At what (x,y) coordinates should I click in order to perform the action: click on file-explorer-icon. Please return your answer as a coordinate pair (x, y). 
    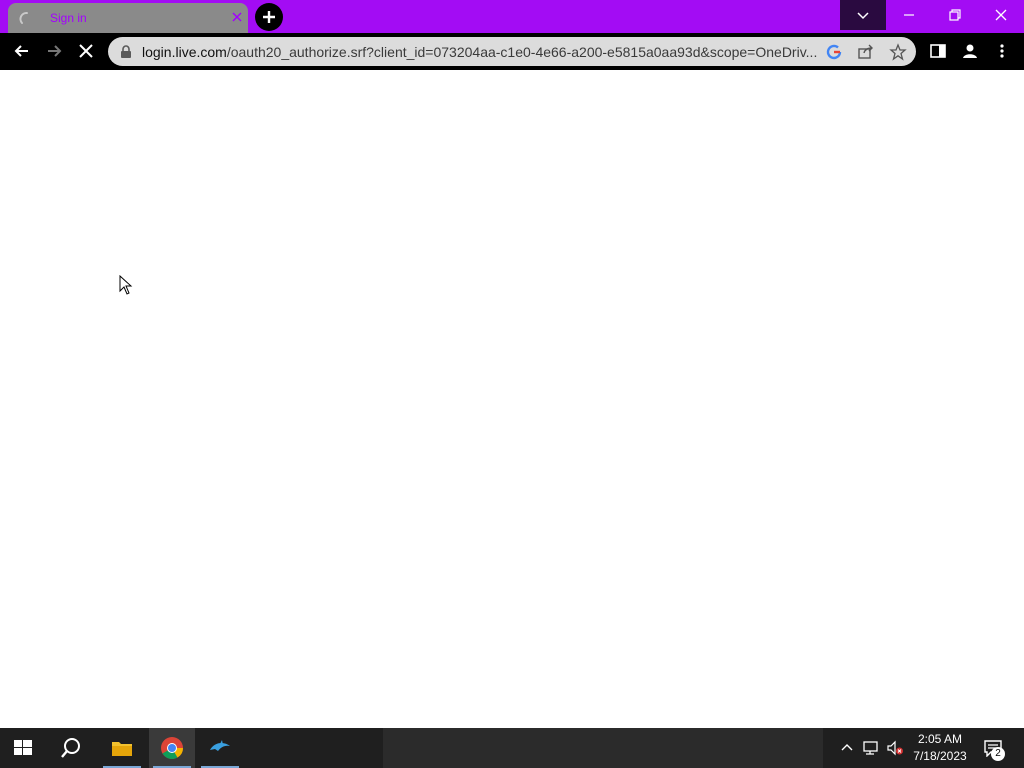
    Looking at the image, I should click on (122, 749).